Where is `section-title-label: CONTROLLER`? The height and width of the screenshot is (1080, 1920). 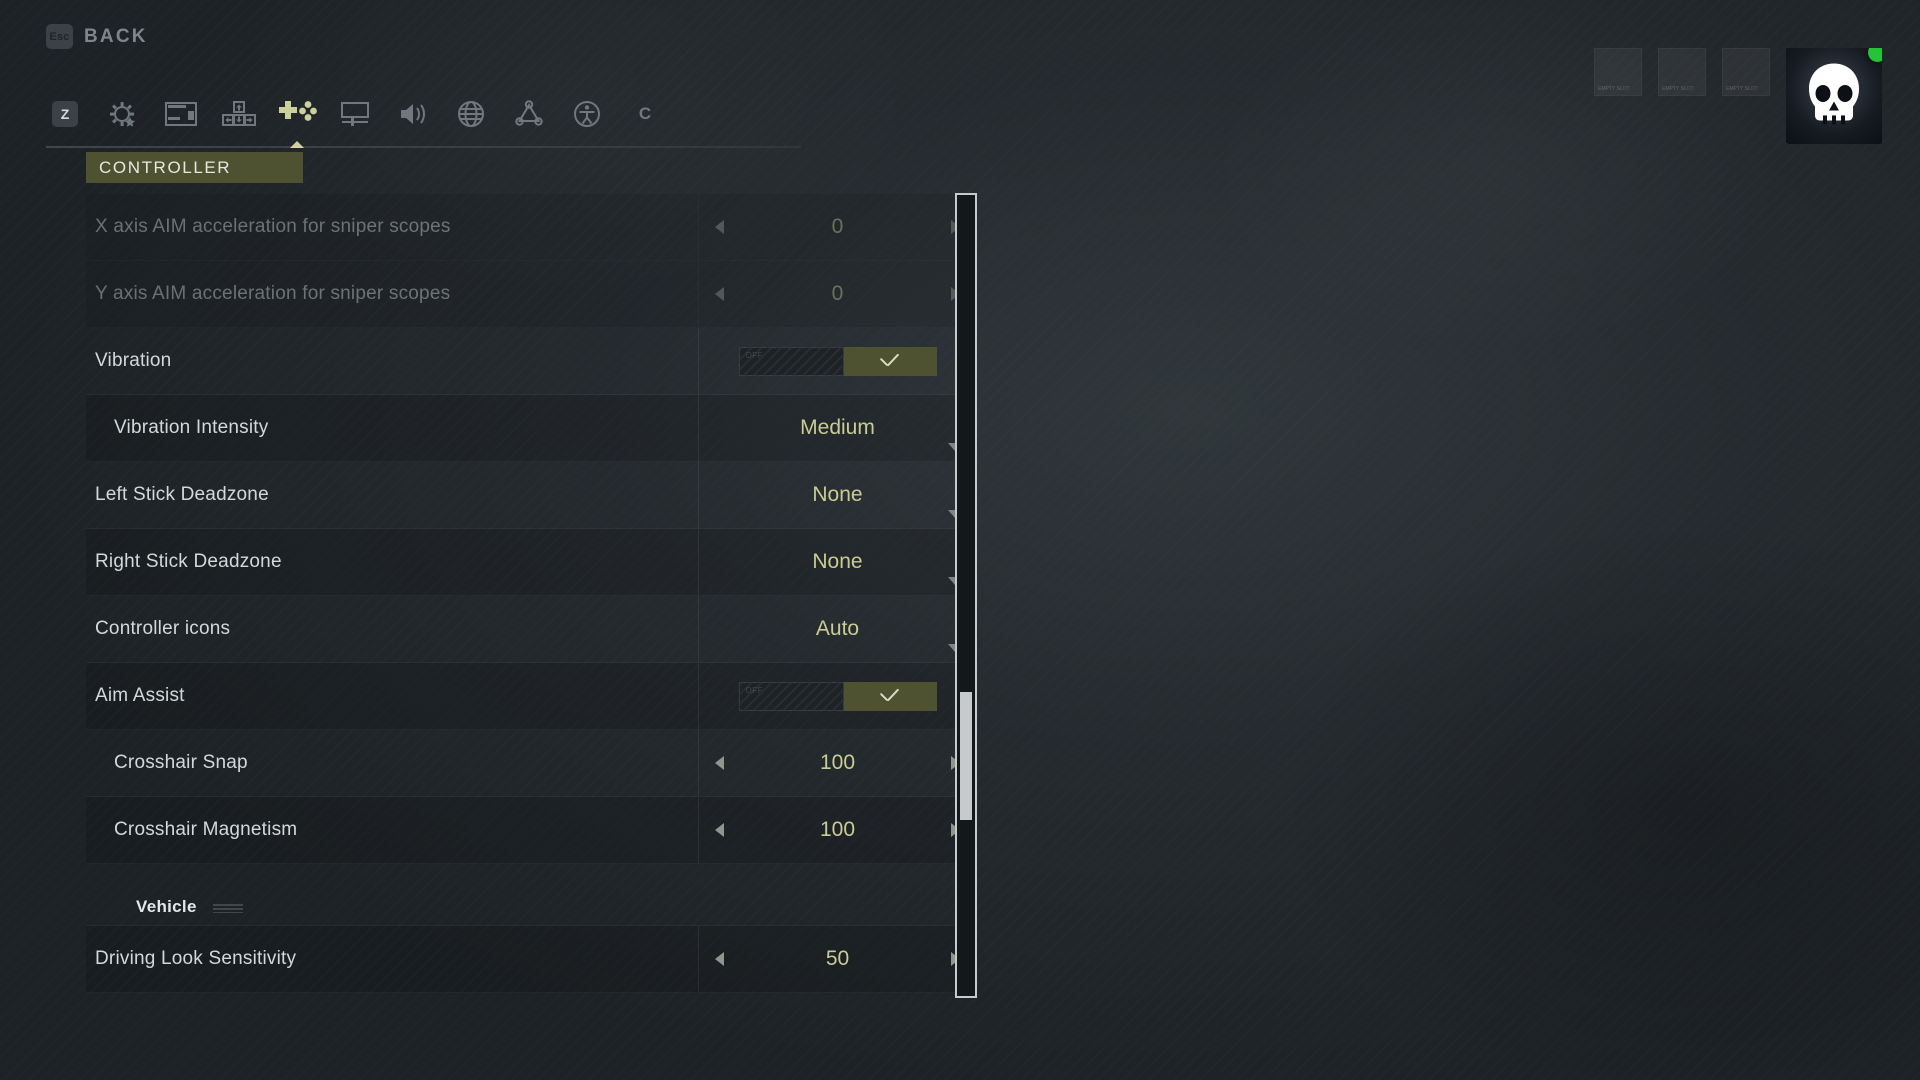
section-title-label: CONTROLLER is located at coordinates (165, 167).